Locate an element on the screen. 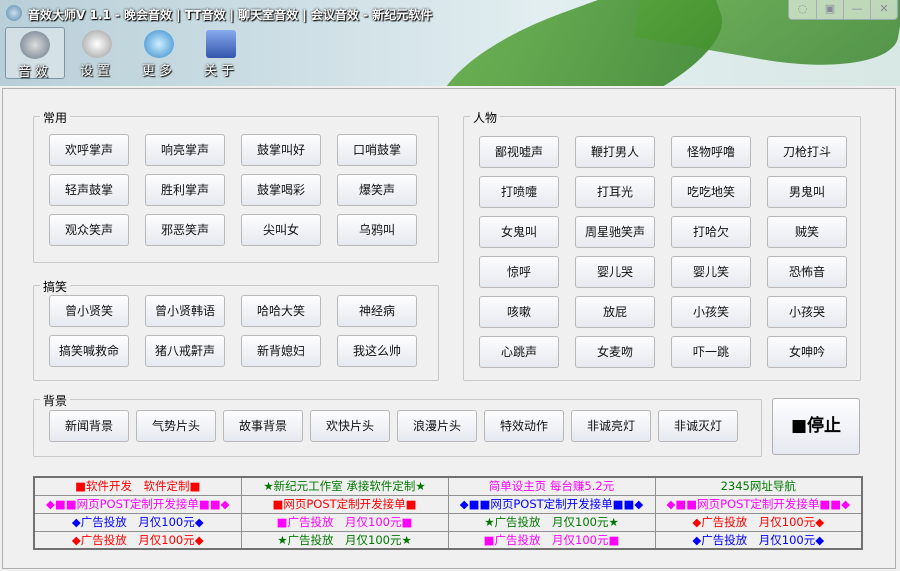 The height and width of the screenshot is (571, 900). toolbar-sound-button: 音效 is located at coordinates (35, 53).